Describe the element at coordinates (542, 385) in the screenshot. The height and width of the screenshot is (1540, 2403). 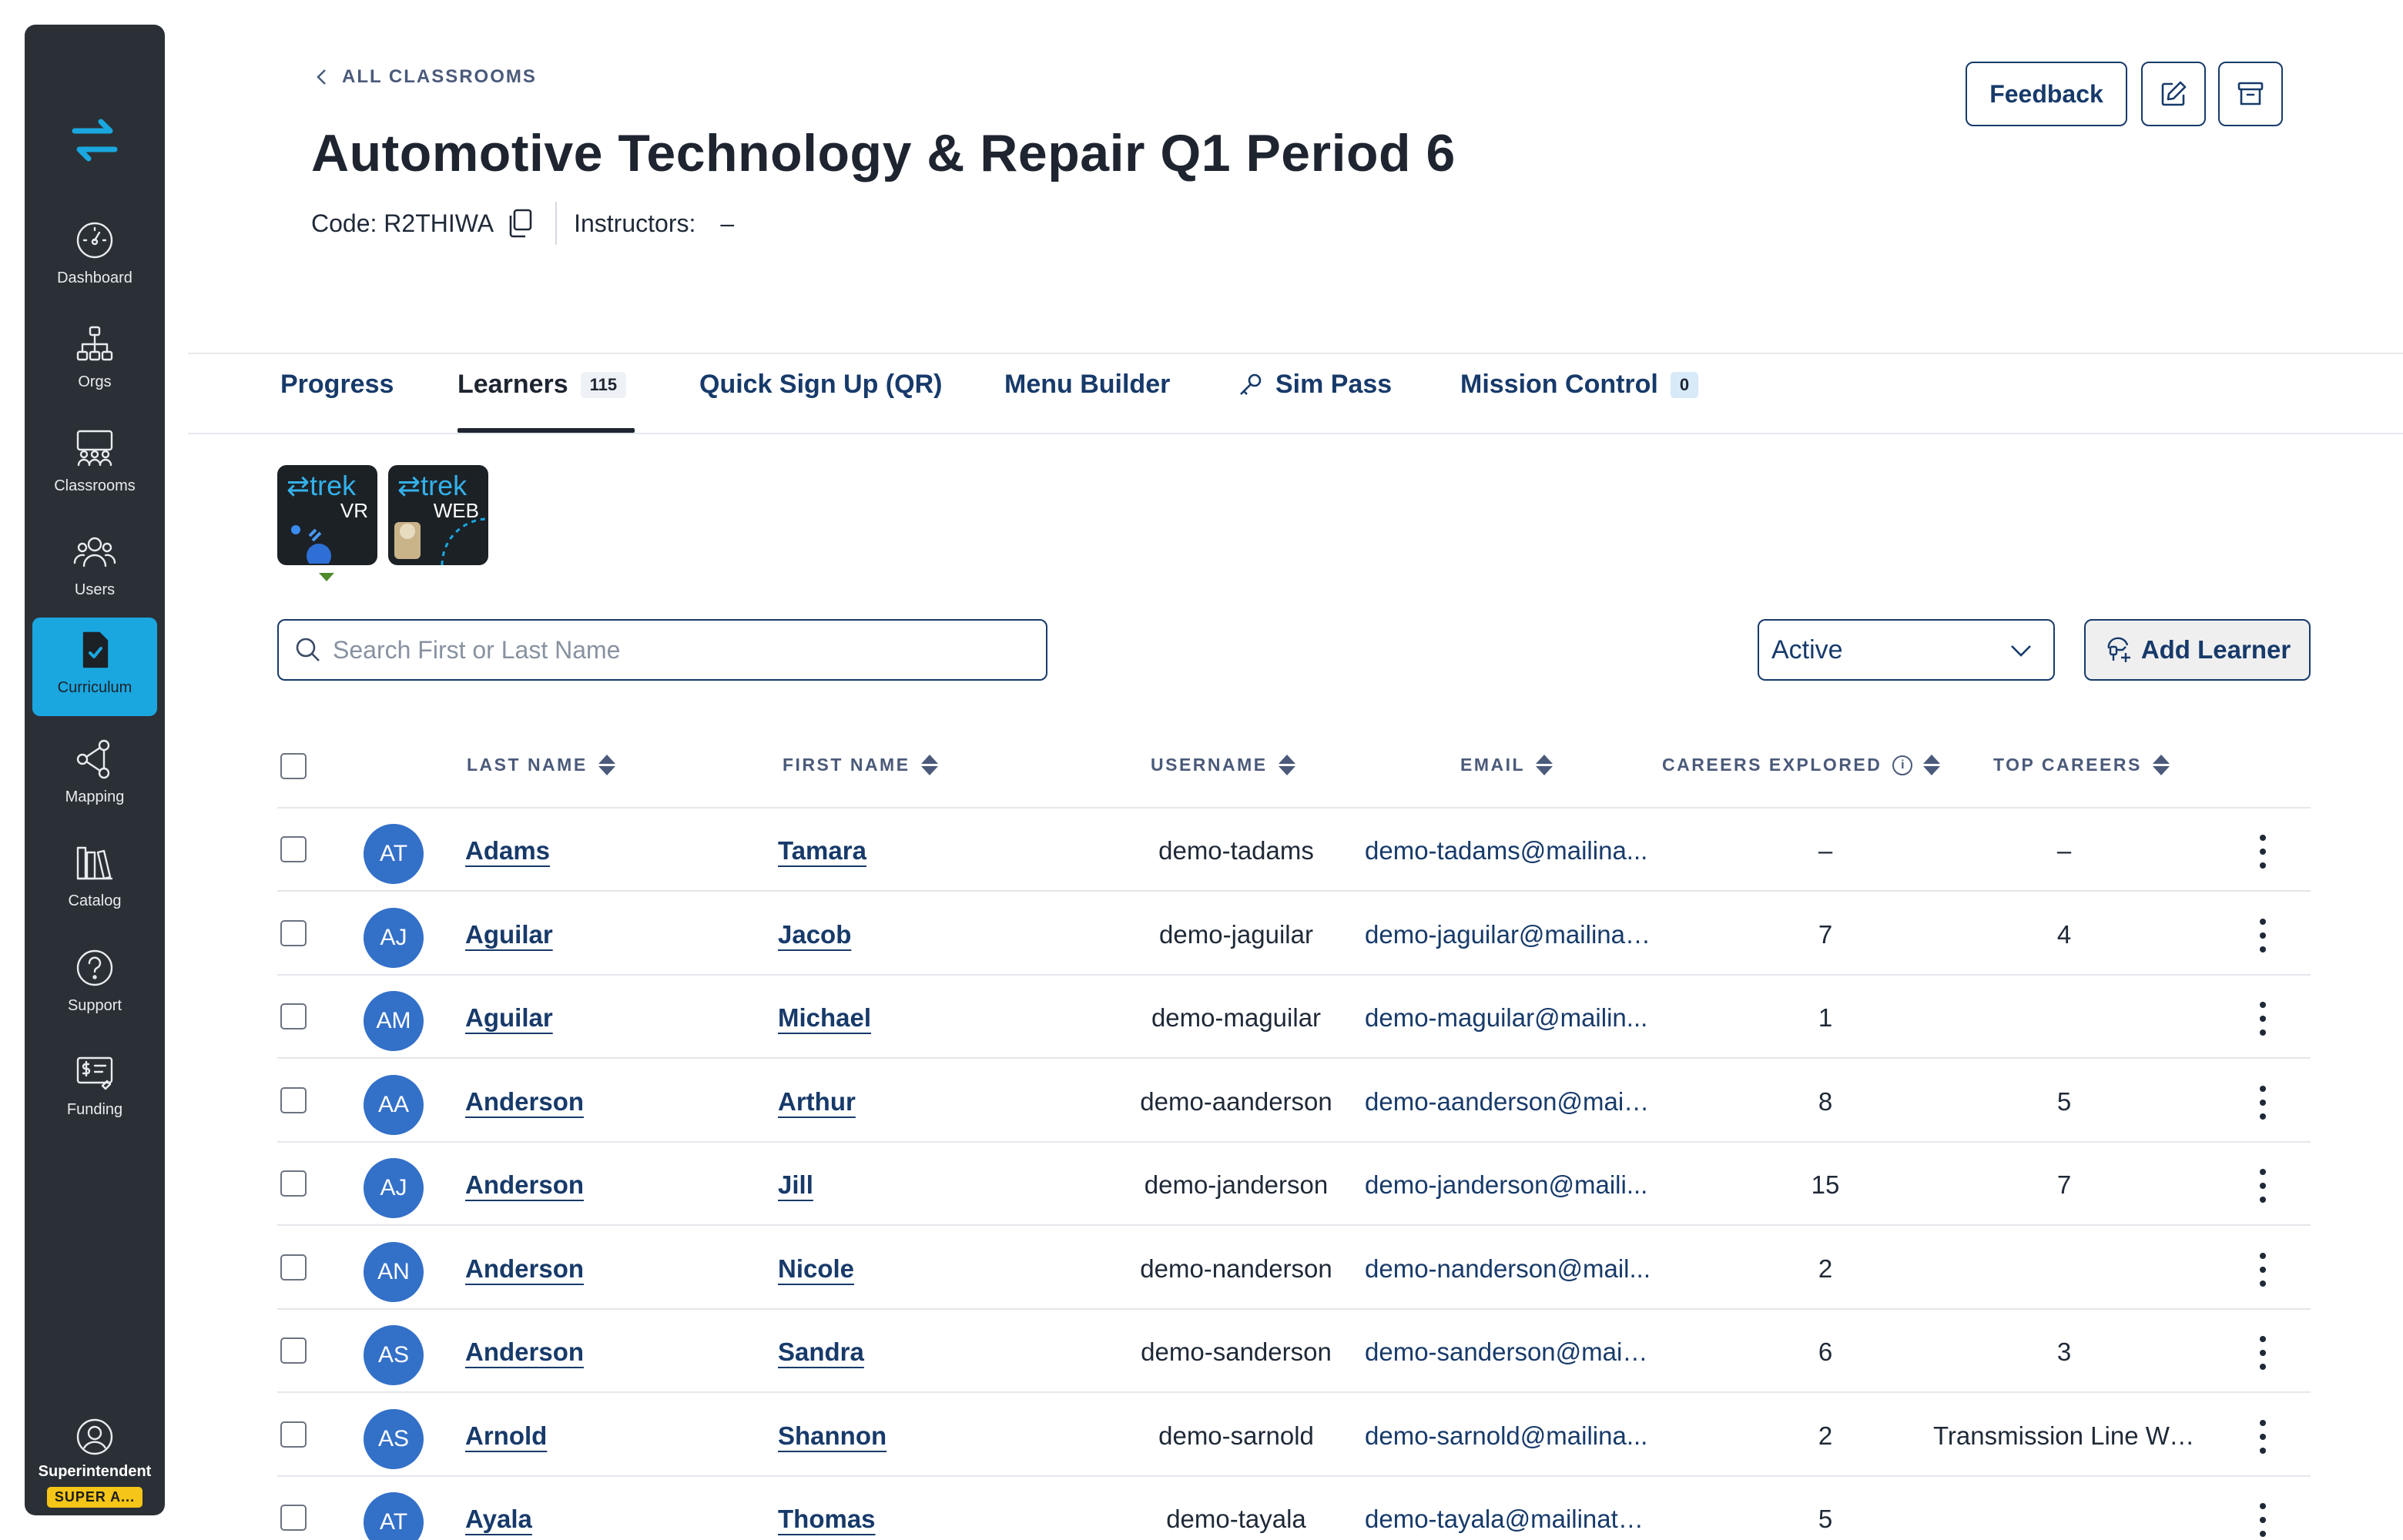
I see `tab-learners: Learners 115` at that location.